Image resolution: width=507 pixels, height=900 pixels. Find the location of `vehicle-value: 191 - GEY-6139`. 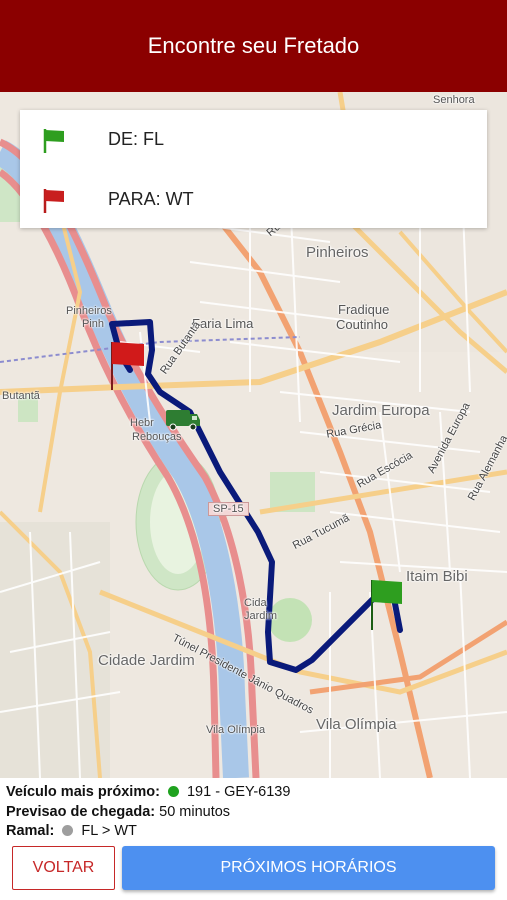

vehicle-value: 191 - GEY-6139 is located at coordinates (238, 792).